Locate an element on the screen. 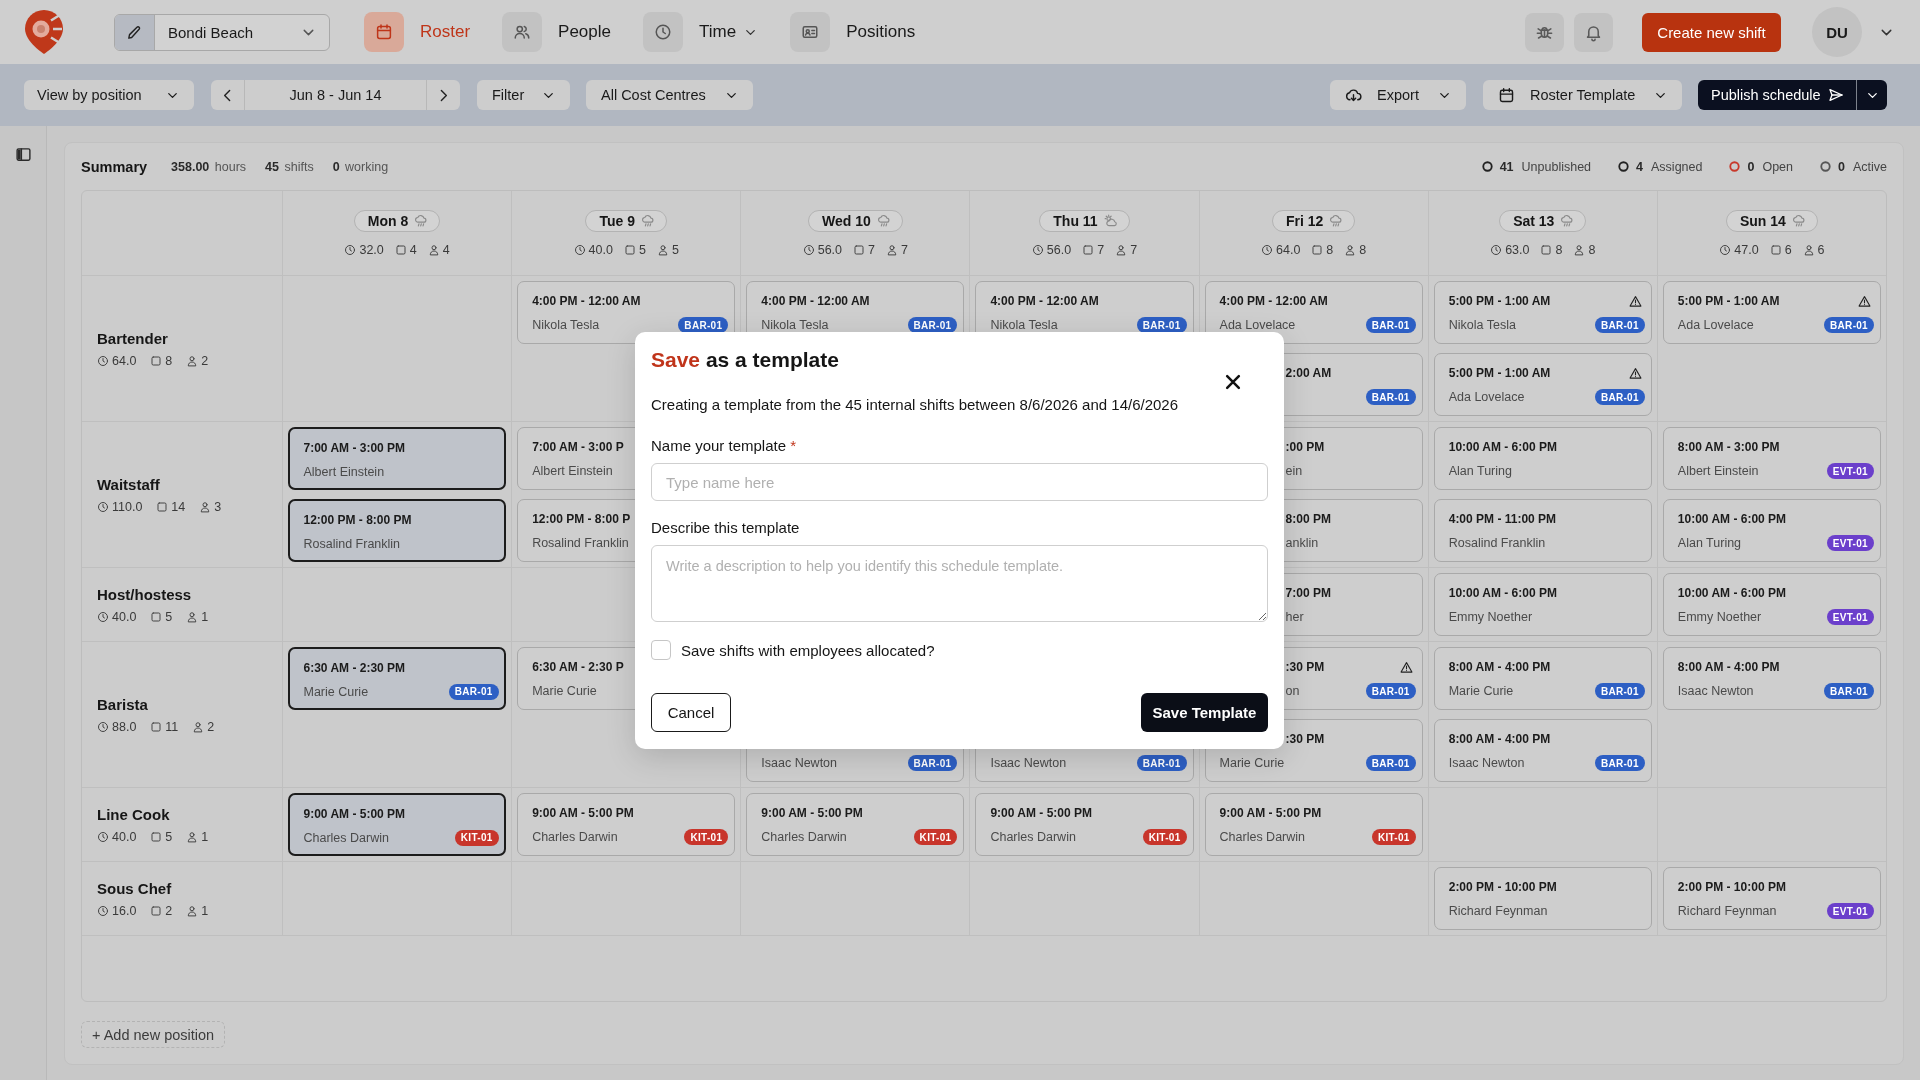  shift-card: 4:00 PM - 11:00 PM Rosalind Franklin is located at coordinates (1542, 530).